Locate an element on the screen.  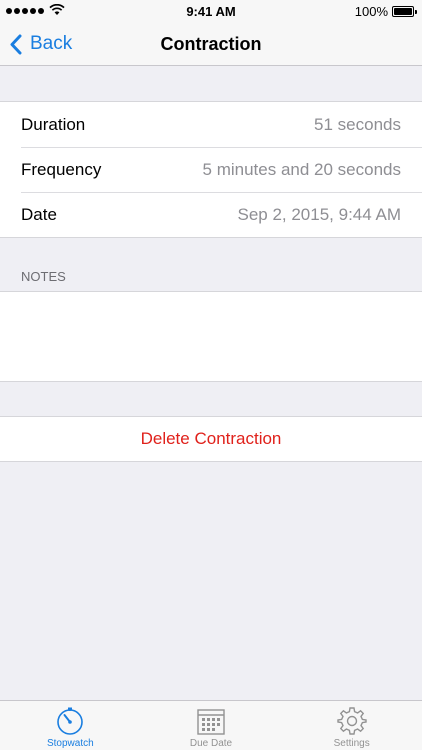
detail-value: 51 seconds is located at coordinates (357, 124).